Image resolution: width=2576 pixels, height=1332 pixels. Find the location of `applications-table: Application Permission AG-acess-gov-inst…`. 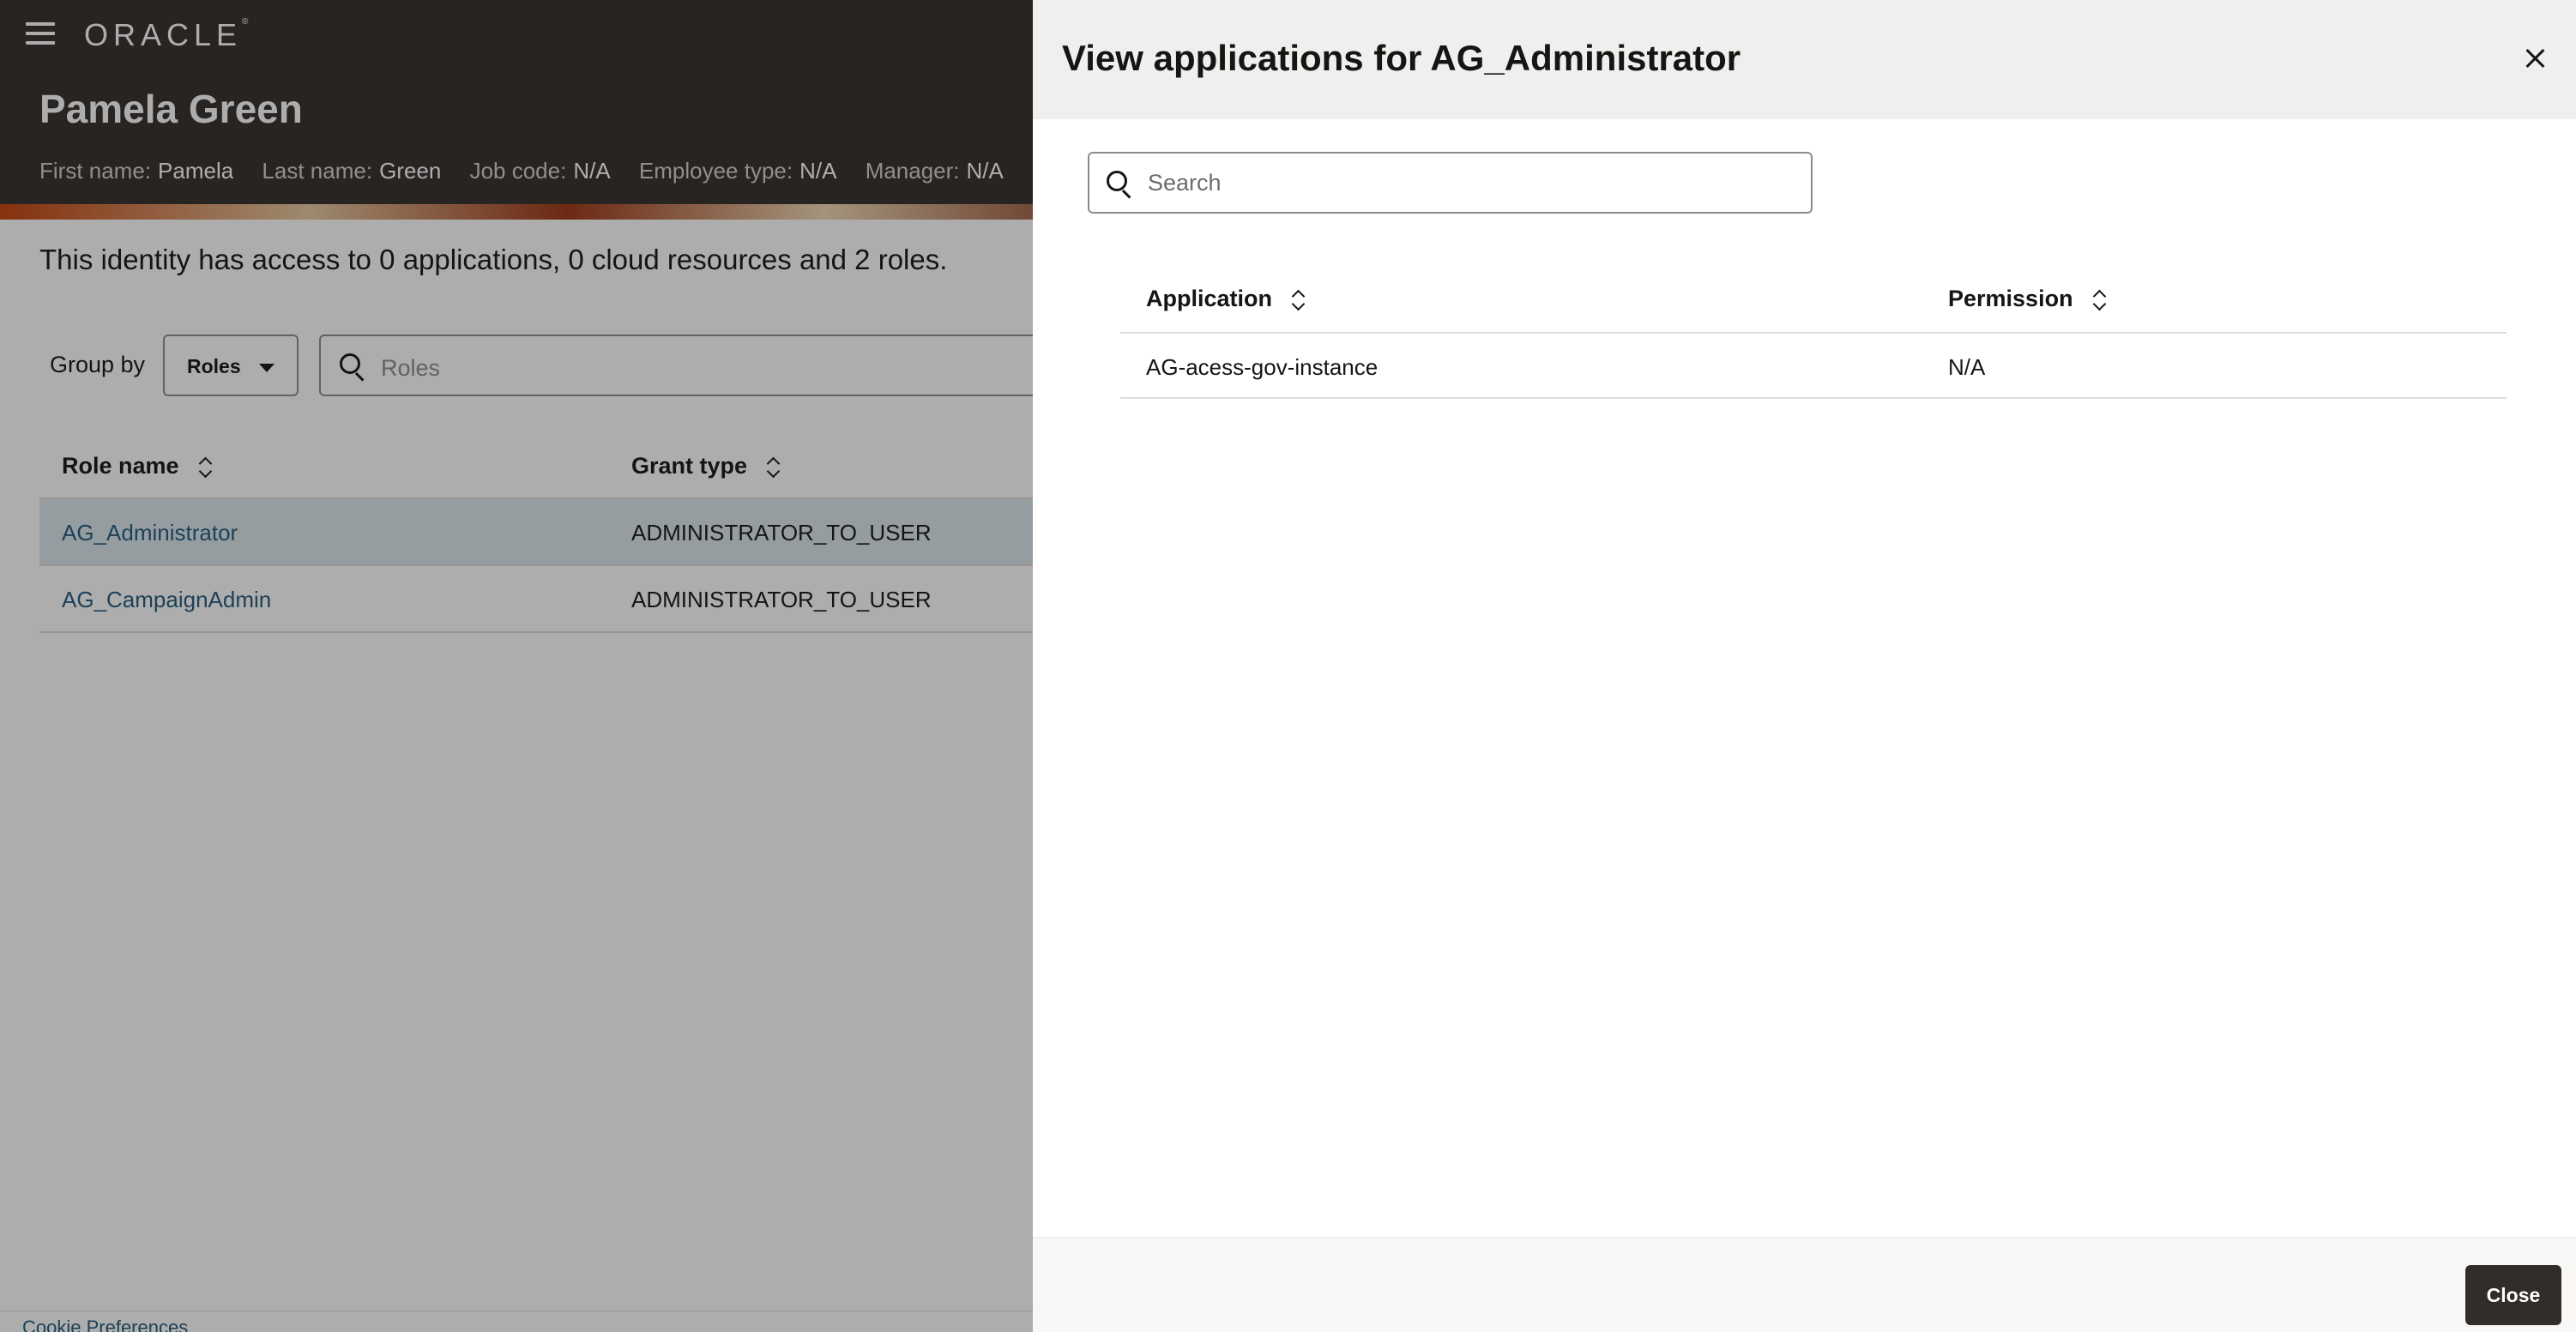

applications-table: Application Permission AG-acess-gov-inst… is located at coordinates (1813, 333).